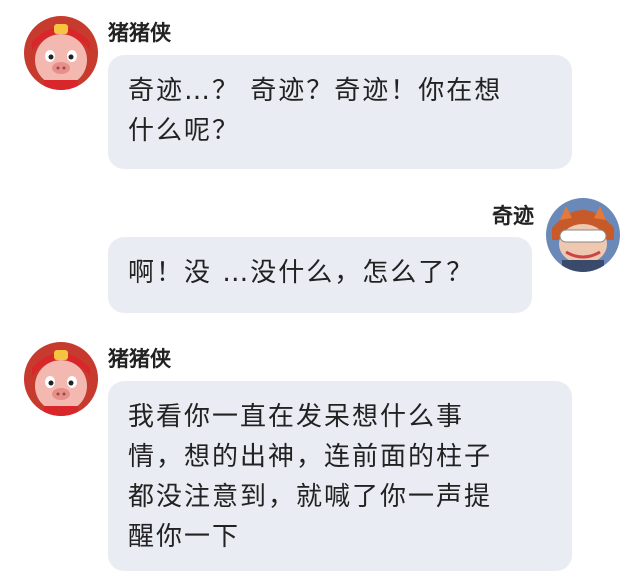 The width and height of the screenshot is (640, 578). I want to click on message-bubble: 啊！没 …没什么，怎么了？, so click(320, 275).